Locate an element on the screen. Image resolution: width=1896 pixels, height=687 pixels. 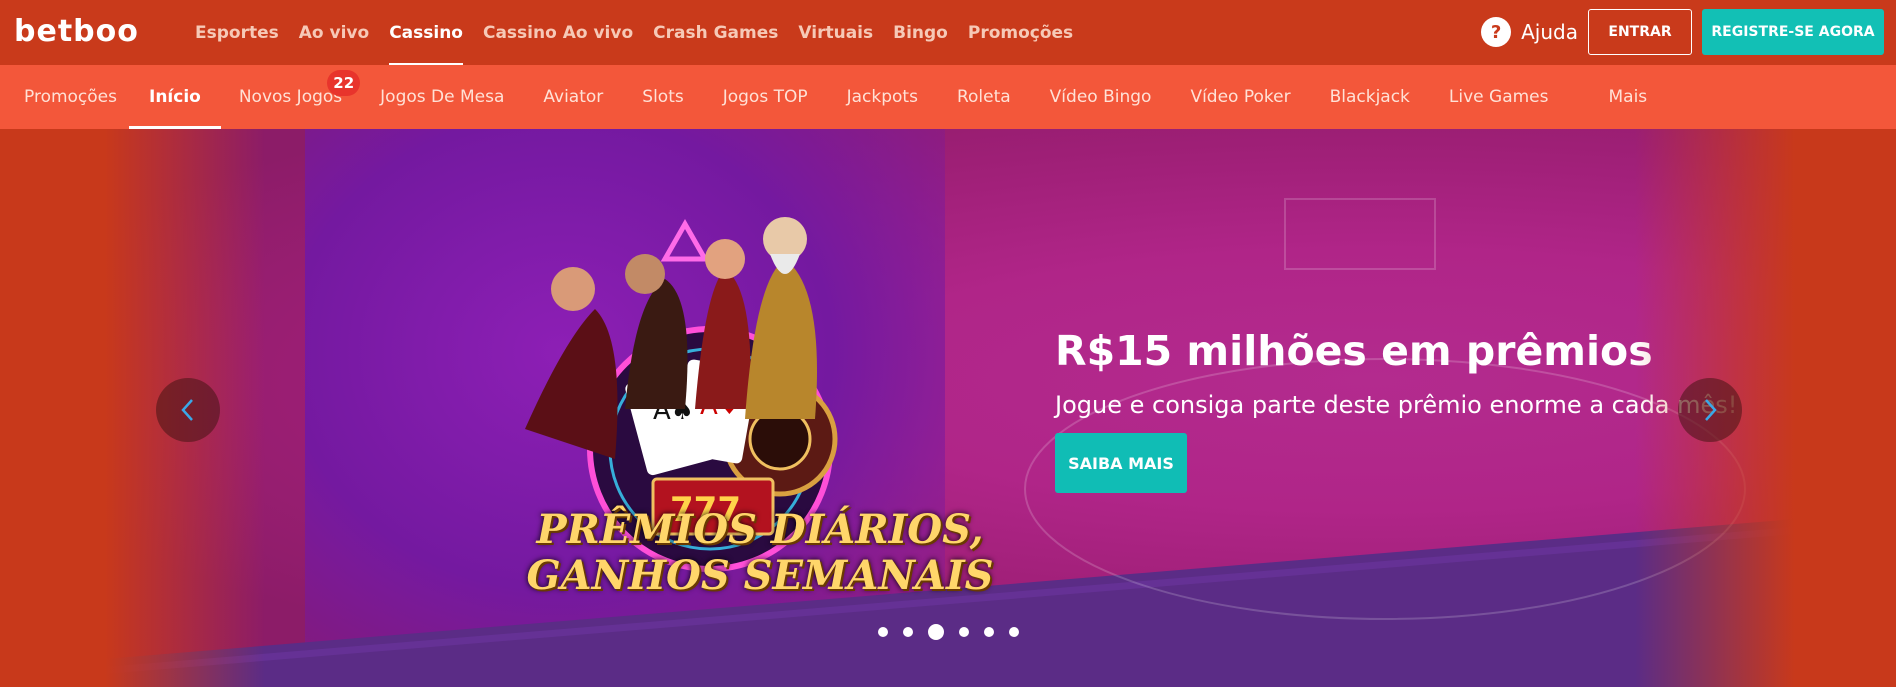
subnav-item-roleta: Roleta is located at coordinates (984, 97).